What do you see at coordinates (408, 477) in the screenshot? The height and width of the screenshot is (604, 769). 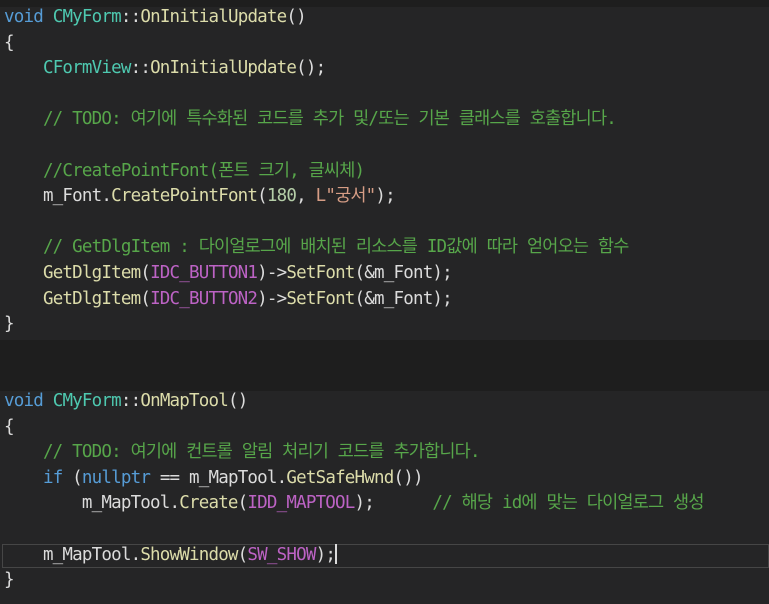 I see `code-token: ())` at bounding box center [408, 477].